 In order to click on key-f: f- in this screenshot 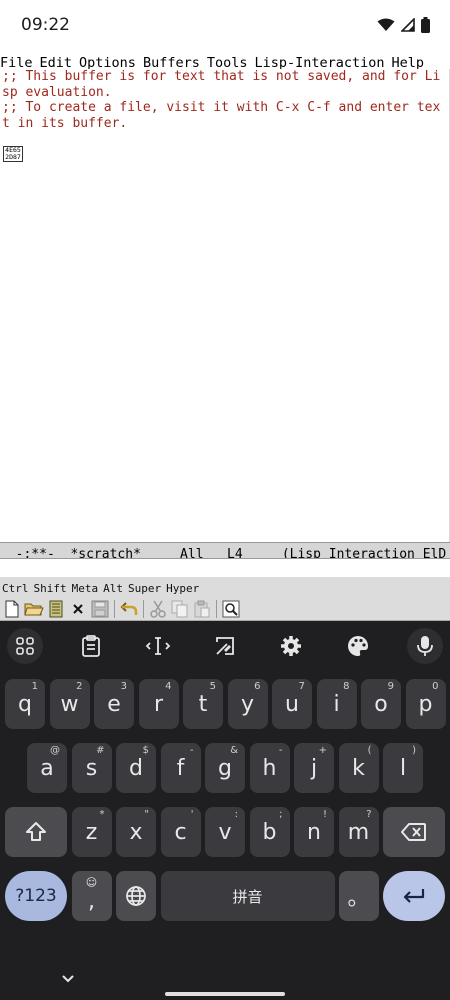, I will do `click(180, 768)`.